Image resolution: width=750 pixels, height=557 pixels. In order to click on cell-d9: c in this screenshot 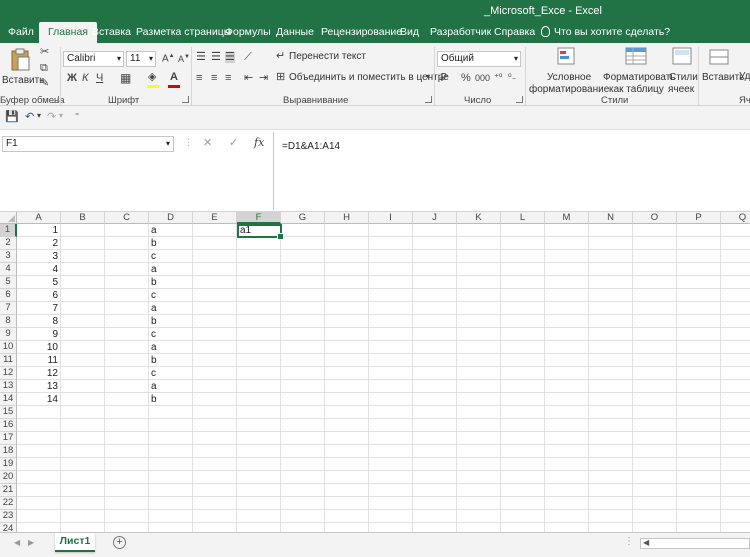, I will do `click(171, 334)`.